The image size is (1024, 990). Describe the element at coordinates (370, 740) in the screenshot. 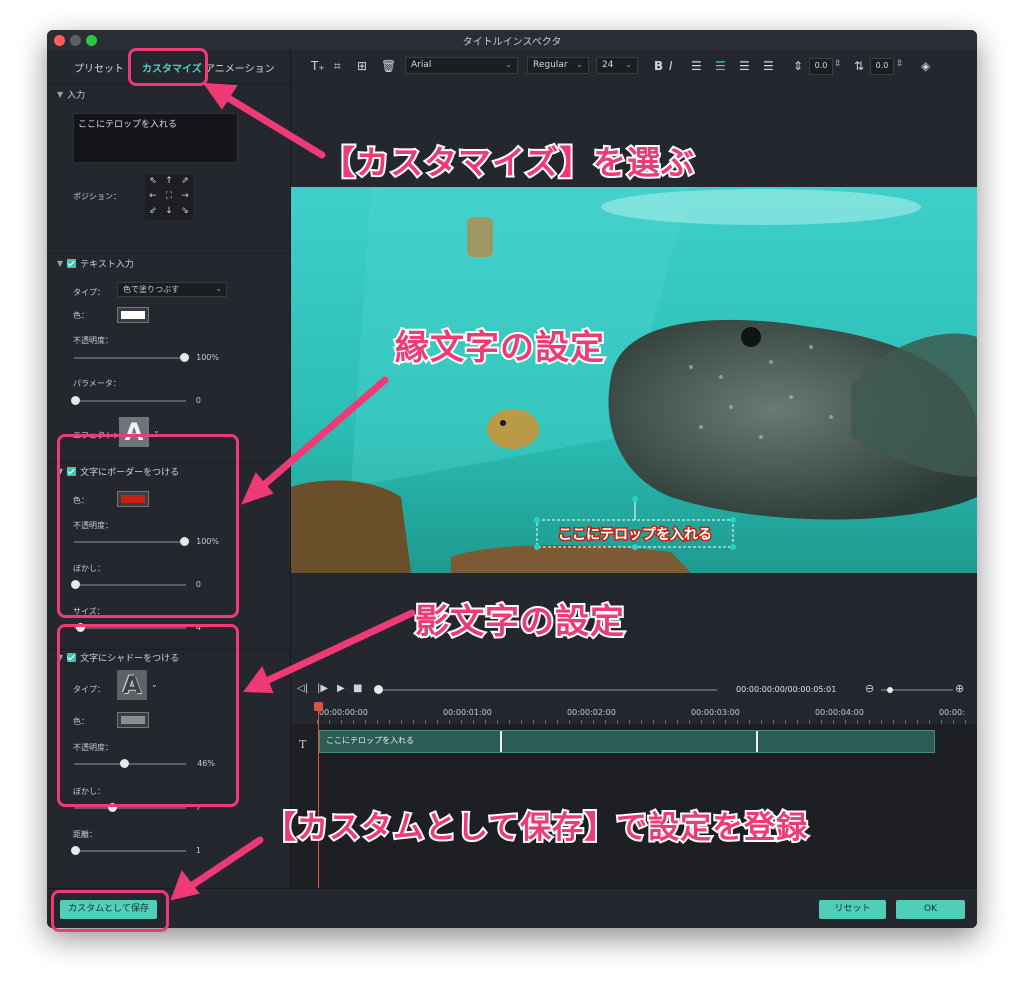

I see `clip-label: ここにテロップを入れる` at that location.